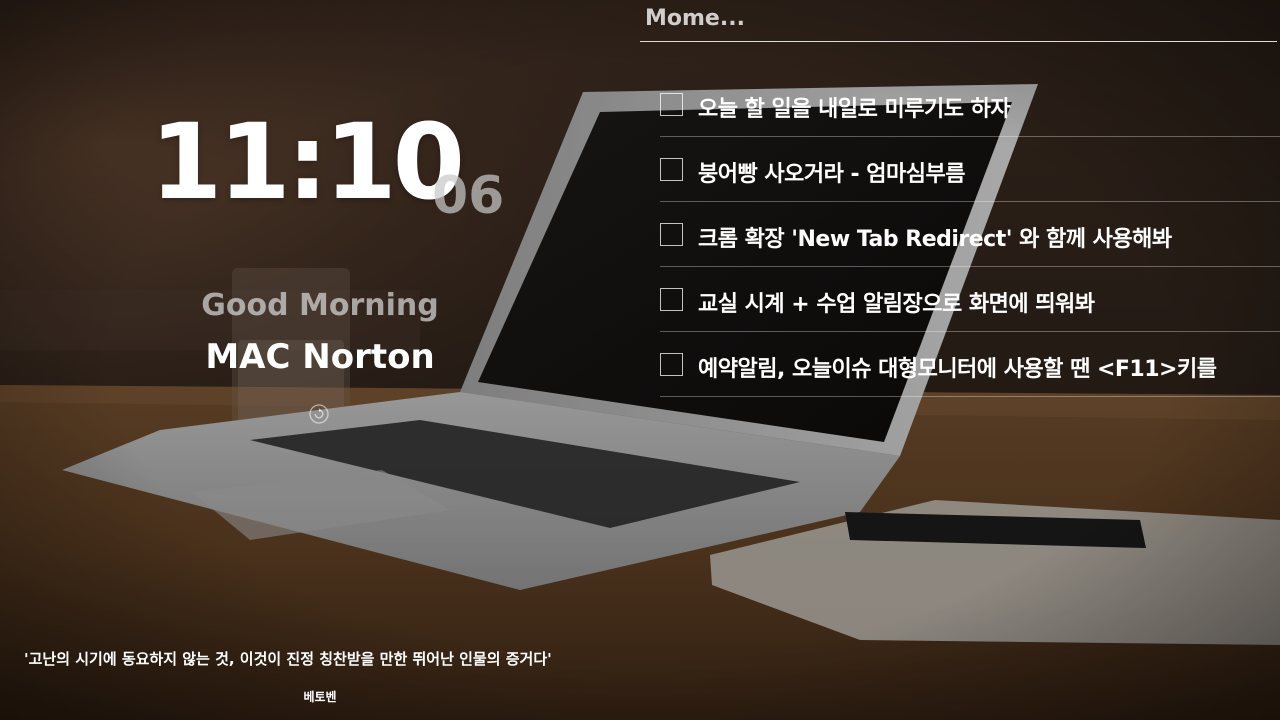 The height and width of the screenshot is (720, 1280). I want to click on quote-author: 베토벤, so click(320, 697).